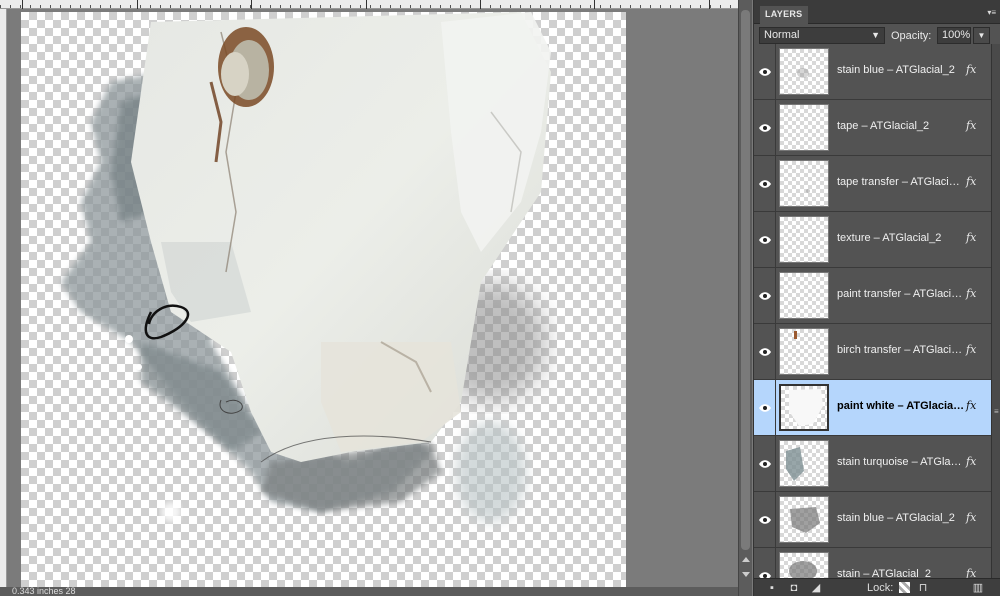 This screenshot has width=1000, height=596. I want to click on opacity-input: 100%, so click(954, 35).